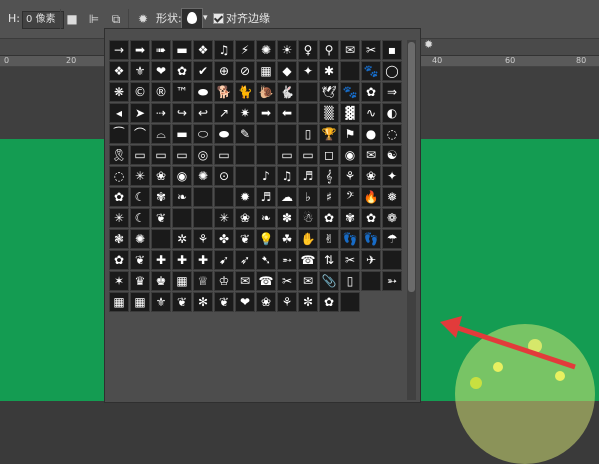 This screenshot has height=464, width=599. I want to click on shape-cell: ⇅, so click(329, 260).